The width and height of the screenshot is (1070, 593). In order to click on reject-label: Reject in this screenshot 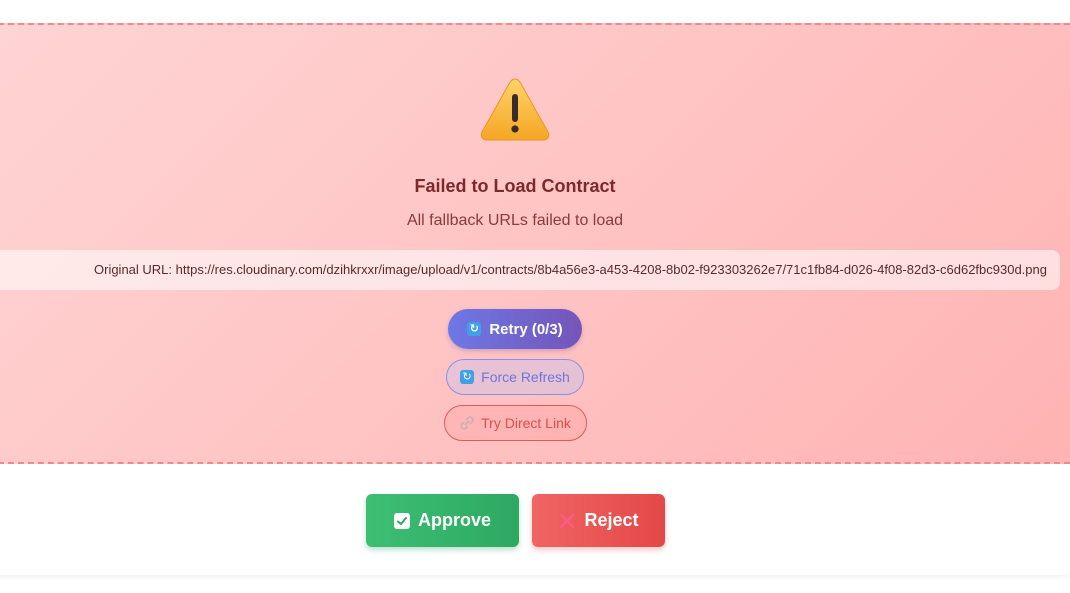, I will do `click(611, 520)`.